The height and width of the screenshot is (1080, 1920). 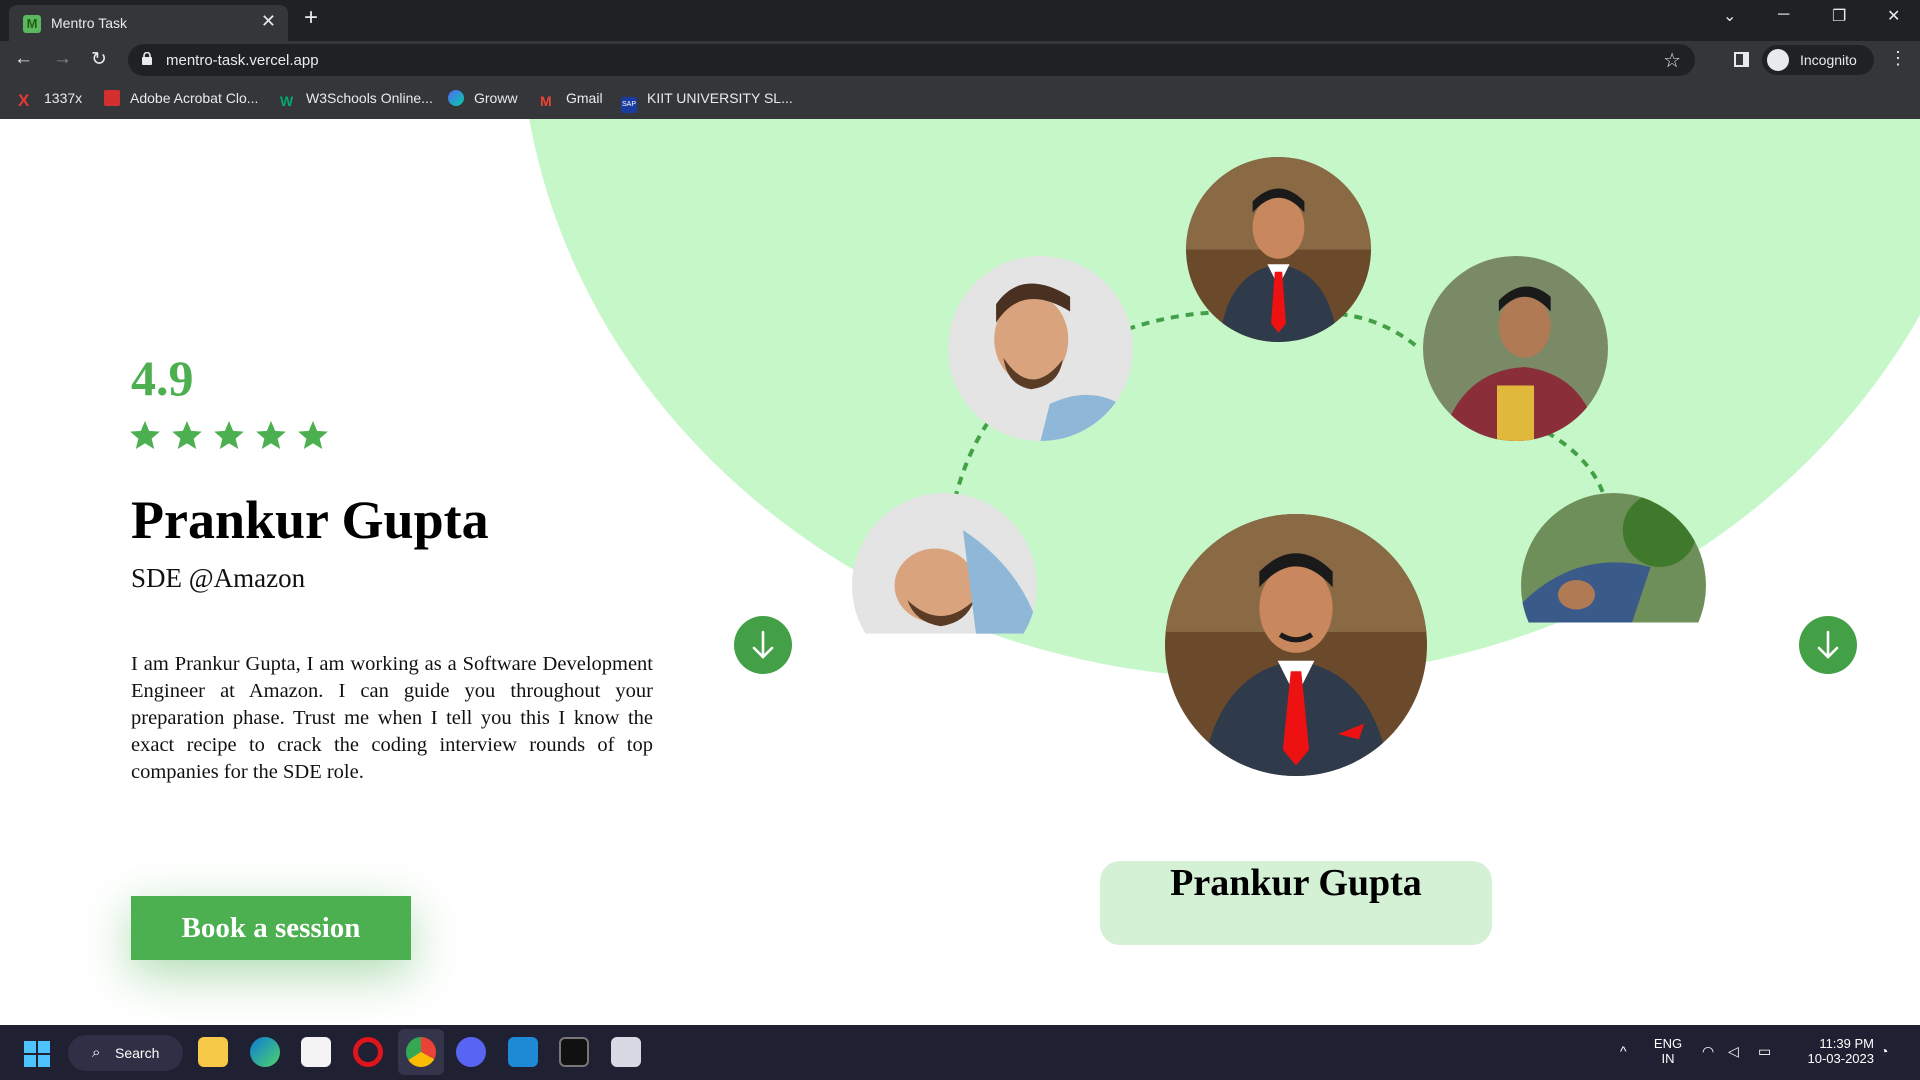 I want to click on clock: 11:39 PM 10-03-2023, so click(x=1834, y=1051).